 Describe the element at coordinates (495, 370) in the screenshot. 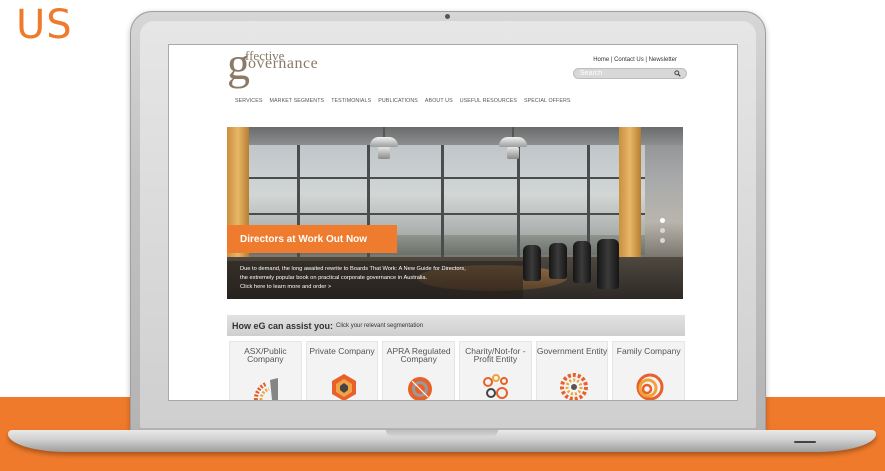

I see `segment-card-charity: Charity/Not-for -Profit Entity` at that location.